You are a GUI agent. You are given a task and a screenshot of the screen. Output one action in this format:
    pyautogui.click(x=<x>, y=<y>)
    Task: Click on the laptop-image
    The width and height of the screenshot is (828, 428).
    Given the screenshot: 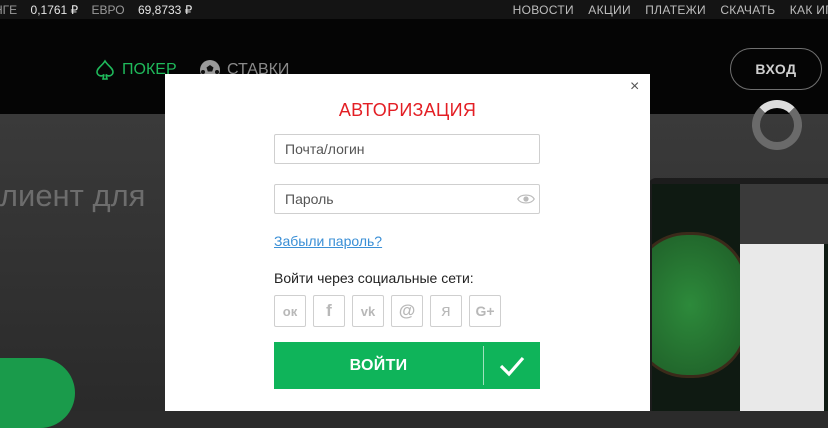 What is the action you would take?
    pyautogui.click(x=738, y=294)
    